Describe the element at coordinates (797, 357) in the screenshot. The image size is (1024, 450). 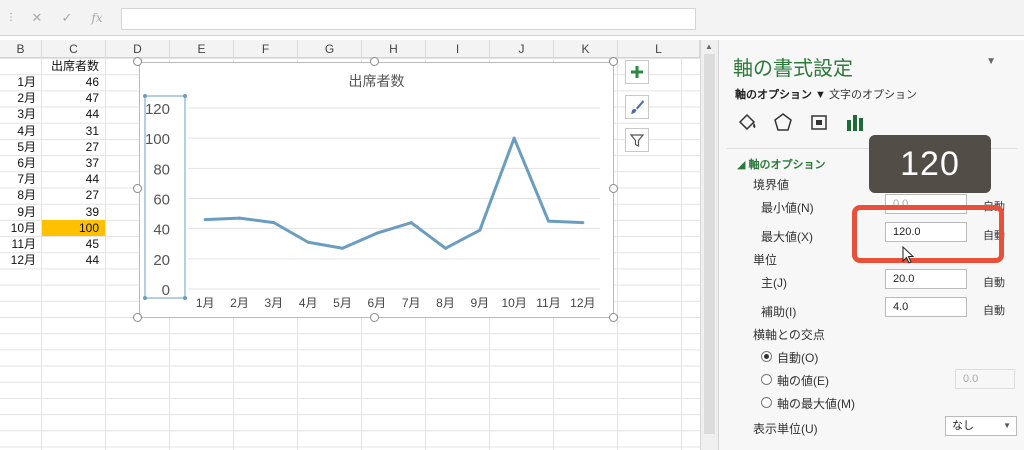
I see `radio-auto-label: 自動(O)` at that location.